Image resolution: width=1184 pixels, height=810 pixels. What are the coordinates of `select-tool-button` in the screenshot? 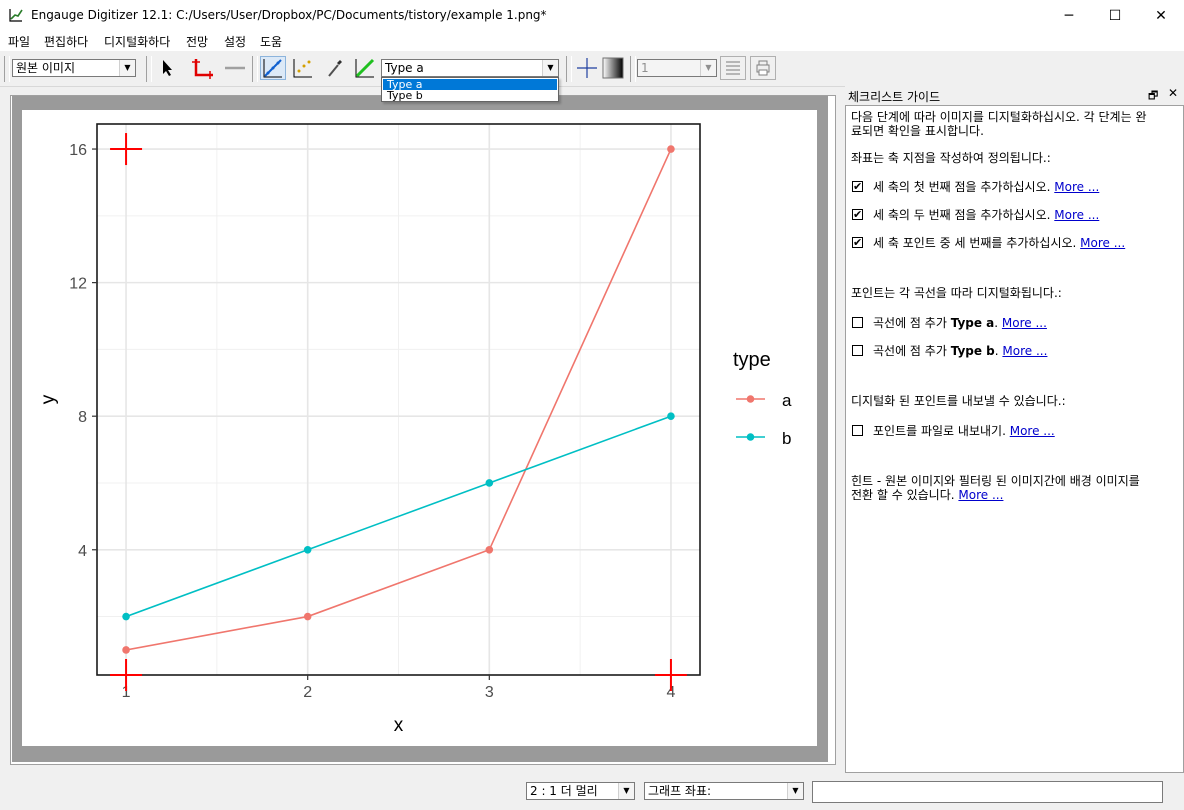 It's located at (167, 68).